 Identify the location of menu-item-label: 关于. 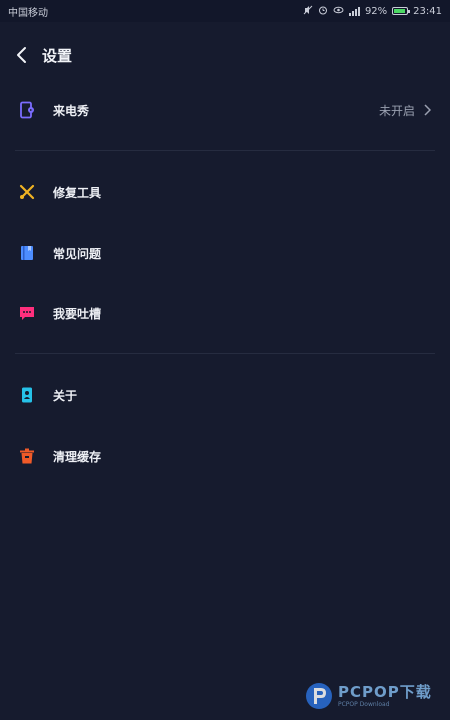
(65, 395).